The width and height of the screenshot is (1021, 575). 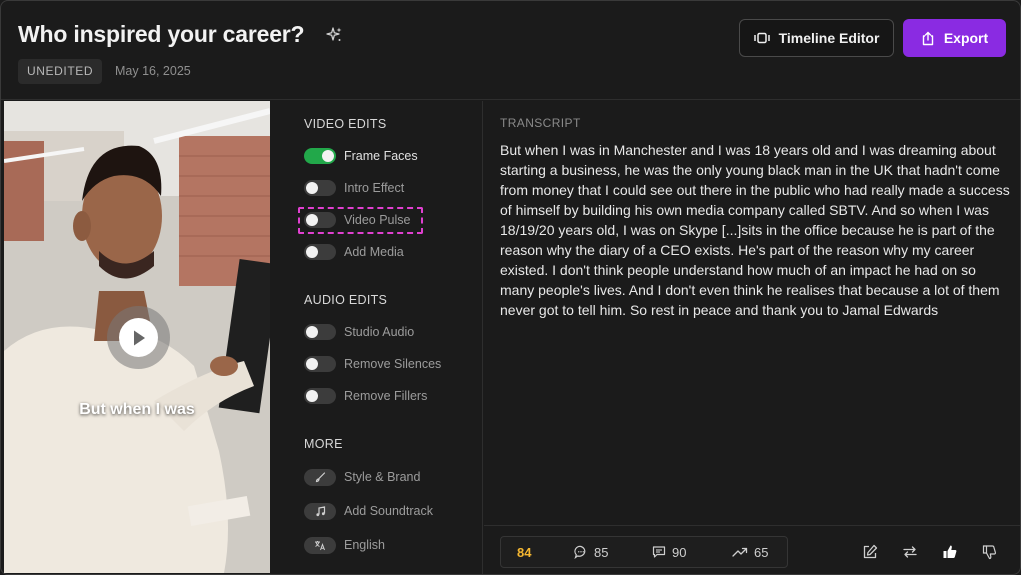 What do you see at coordinates (659, 552) in the screenshot?
I see `message-square-icon` at bounding box center [659, 552].